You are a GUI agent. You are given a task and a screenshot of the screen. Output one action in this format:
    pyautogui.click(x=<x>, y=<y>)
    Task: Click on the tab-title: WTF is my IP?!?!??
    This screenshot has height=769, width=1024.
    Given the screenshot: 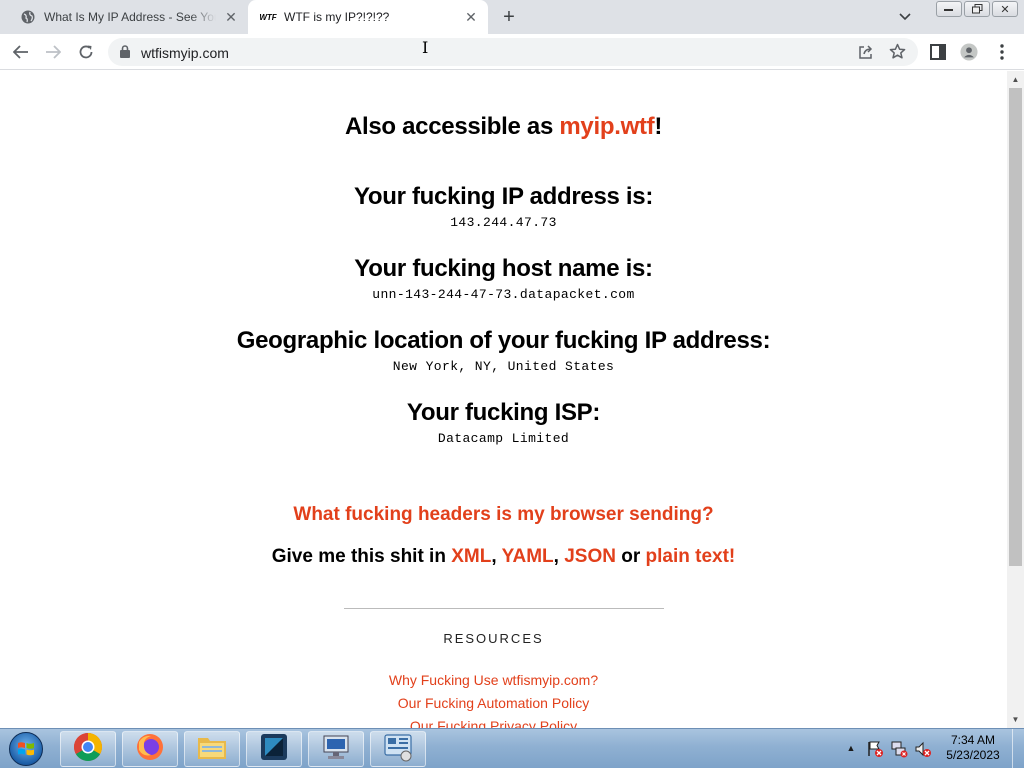 What is the action you would take?
    pyautogui.click(x=337, y=17)
    